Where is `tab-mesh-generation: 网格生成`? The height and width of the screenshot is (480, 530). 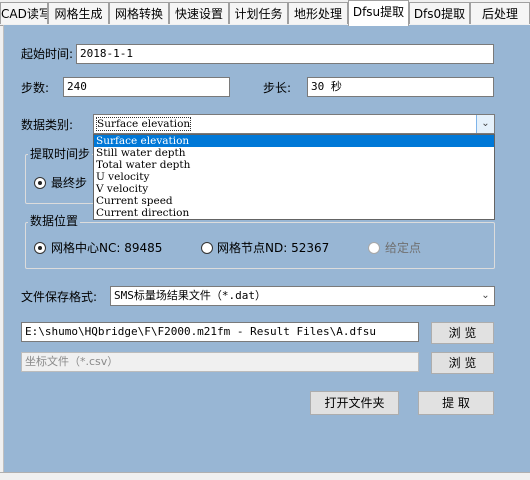
tab-mesh-generation: 网格生成 is located at coordinates (78, 13).